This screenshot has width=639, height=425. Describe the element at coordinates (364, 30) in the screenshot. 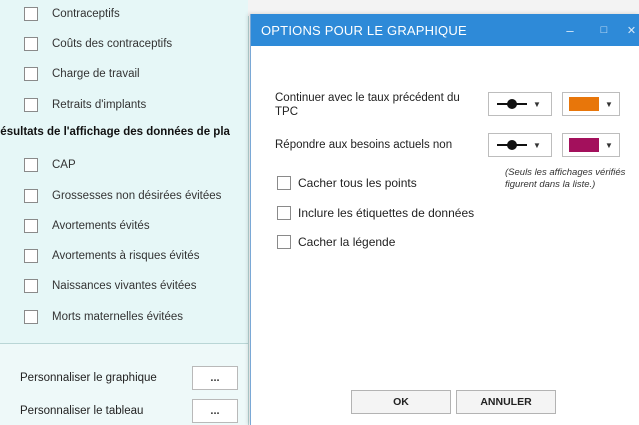

I see `dialog-title: OPTIONS POUR LE GRAPHIQUE` at that location.